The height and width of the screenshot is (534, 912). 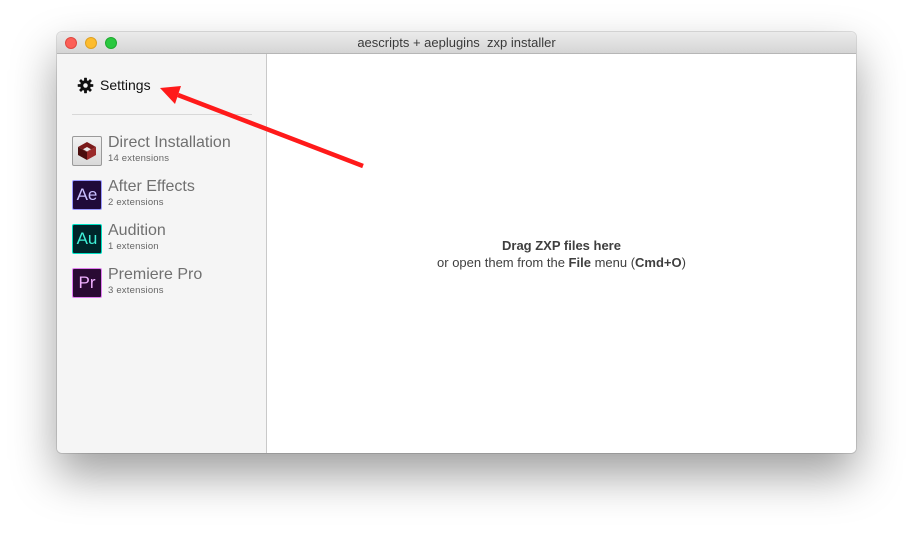 I want to click on sidebar-divider, so click(x=162, y=114).